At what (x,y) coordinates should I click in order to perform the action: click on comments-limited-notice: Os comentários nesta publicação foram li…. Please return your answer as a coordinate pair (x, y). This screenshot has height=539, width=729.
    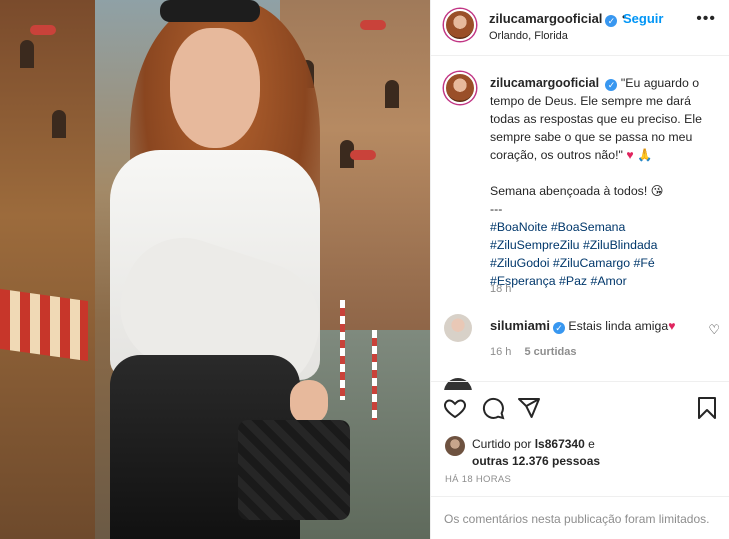
    Looking at the image, I should click on (580, 517).